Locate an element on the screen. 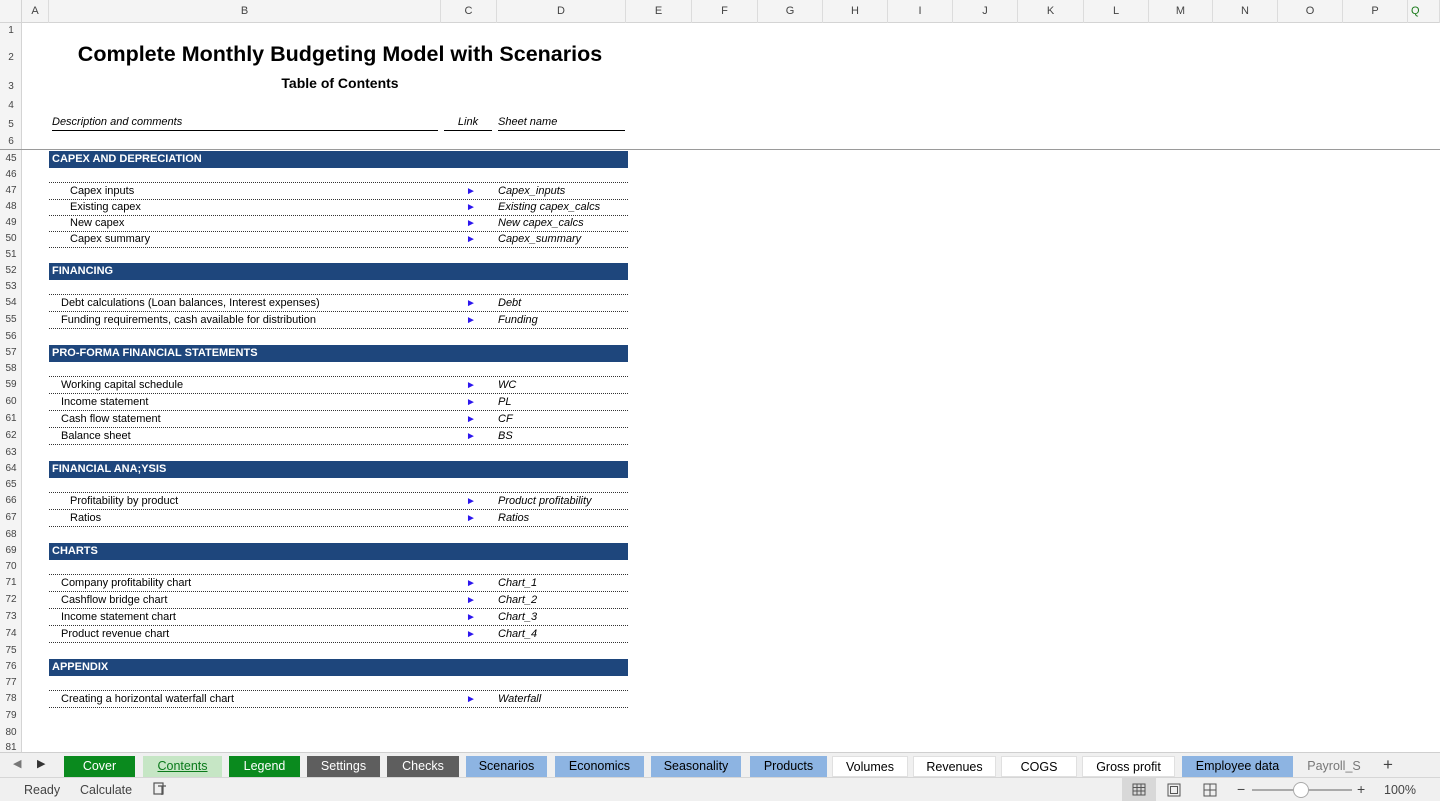 Image resolution: width=1440 pixels, height=804 pixels. column-header-i: I is located at coordinates (920, 11).